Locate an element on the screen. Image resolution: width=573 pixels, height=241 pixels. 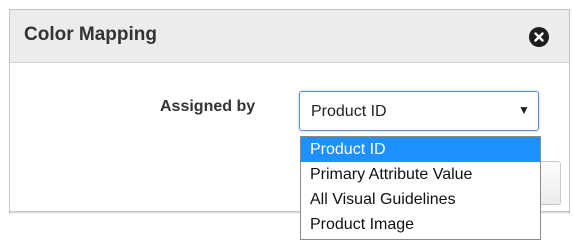
dropdown-option-product-image: Product Image is located at coordinates (420, 224).